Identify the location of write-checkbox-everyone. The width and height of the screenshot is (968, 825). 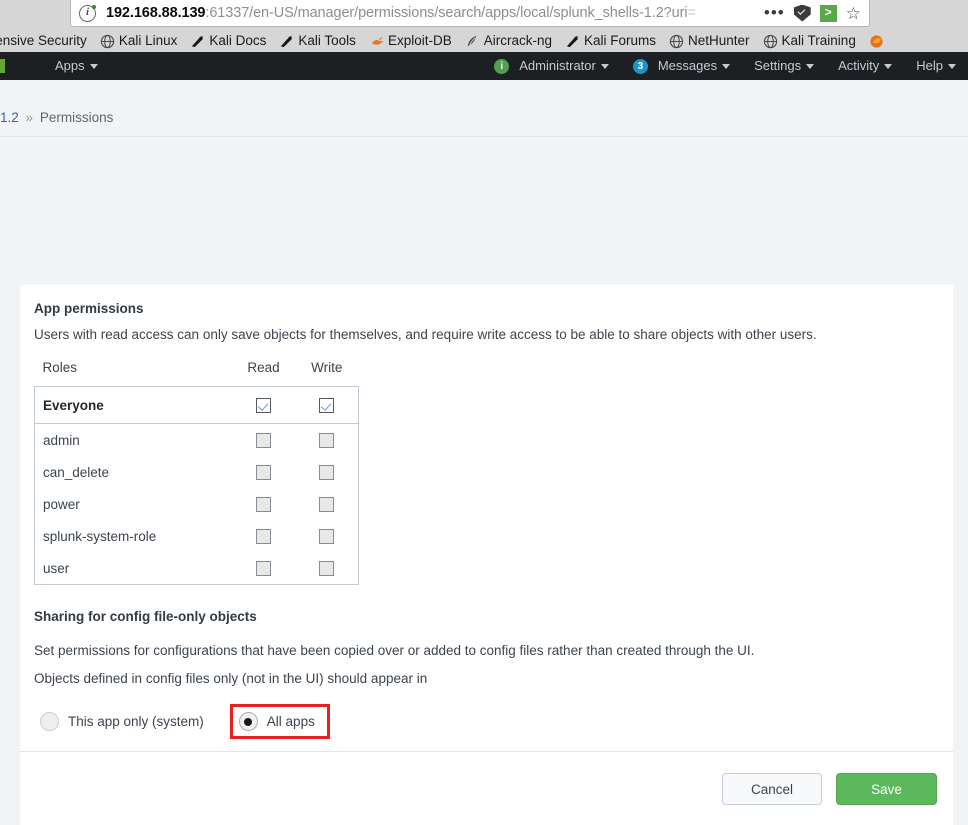
(326, 405).